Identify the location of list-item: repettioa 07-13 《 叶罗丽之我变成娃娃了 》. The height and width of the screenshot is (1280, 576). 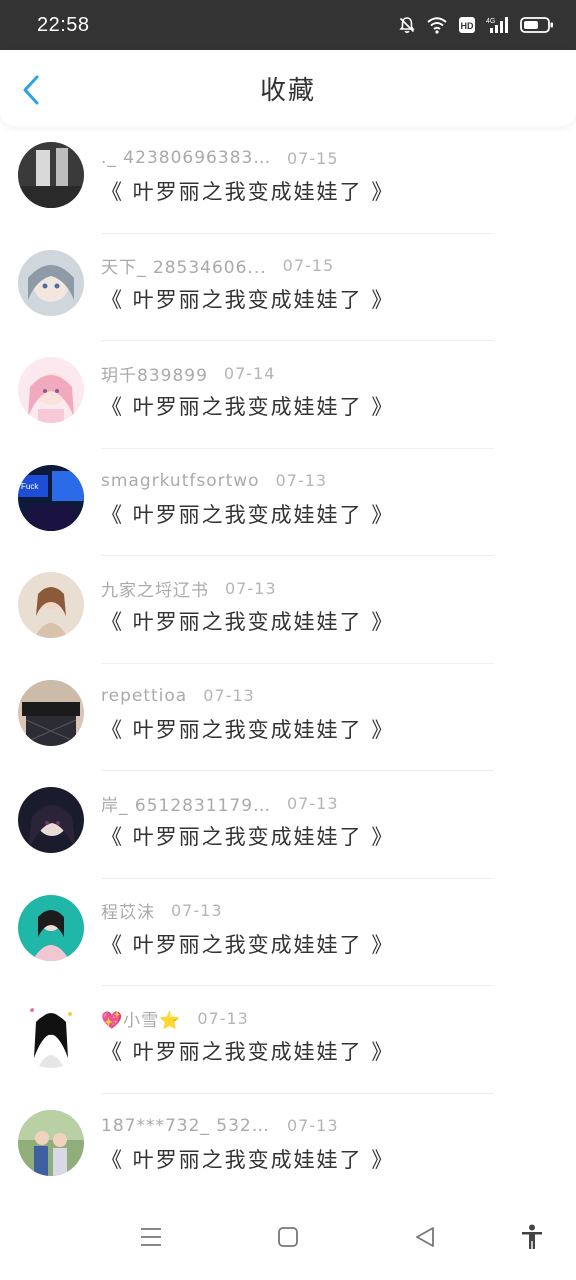
(288, 717).